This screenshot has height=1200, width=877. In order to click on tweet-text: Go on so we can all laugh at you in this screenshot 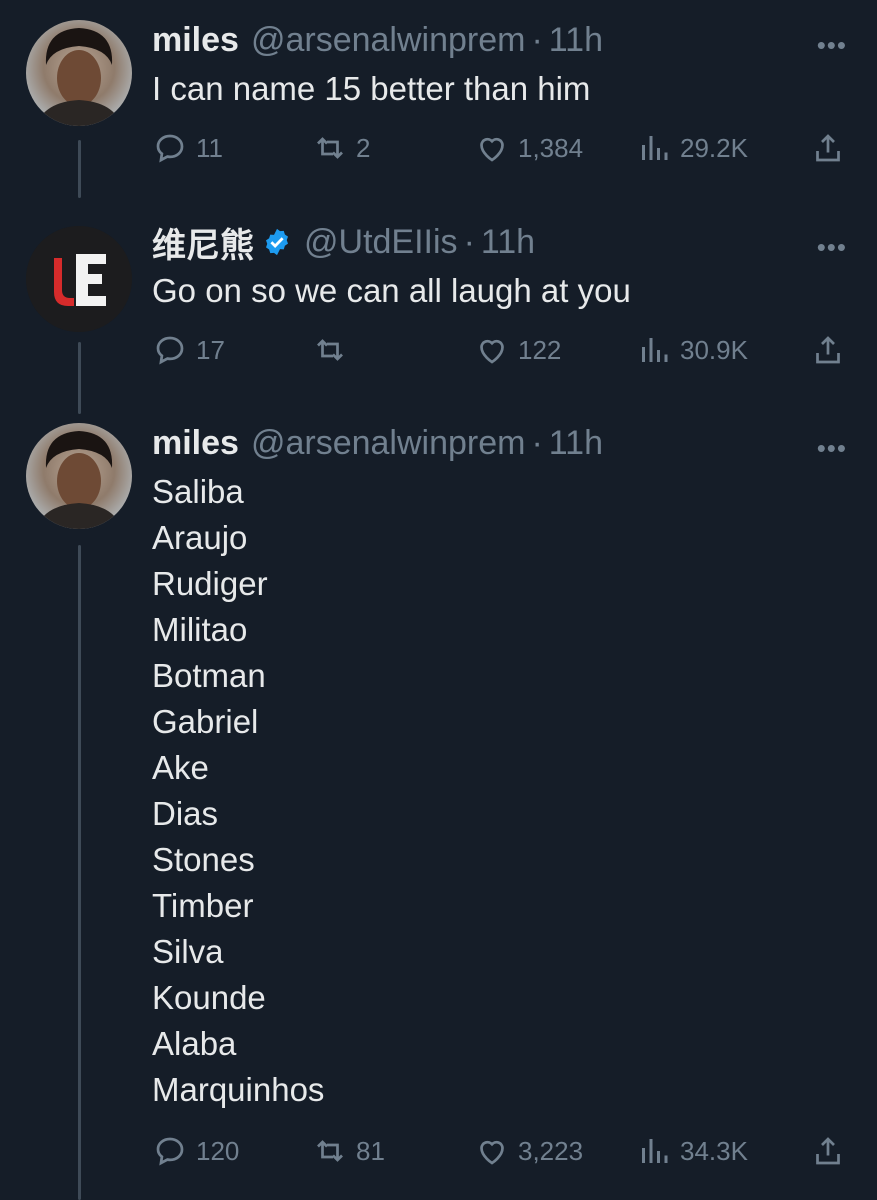, I will do `click(391, 290)`.